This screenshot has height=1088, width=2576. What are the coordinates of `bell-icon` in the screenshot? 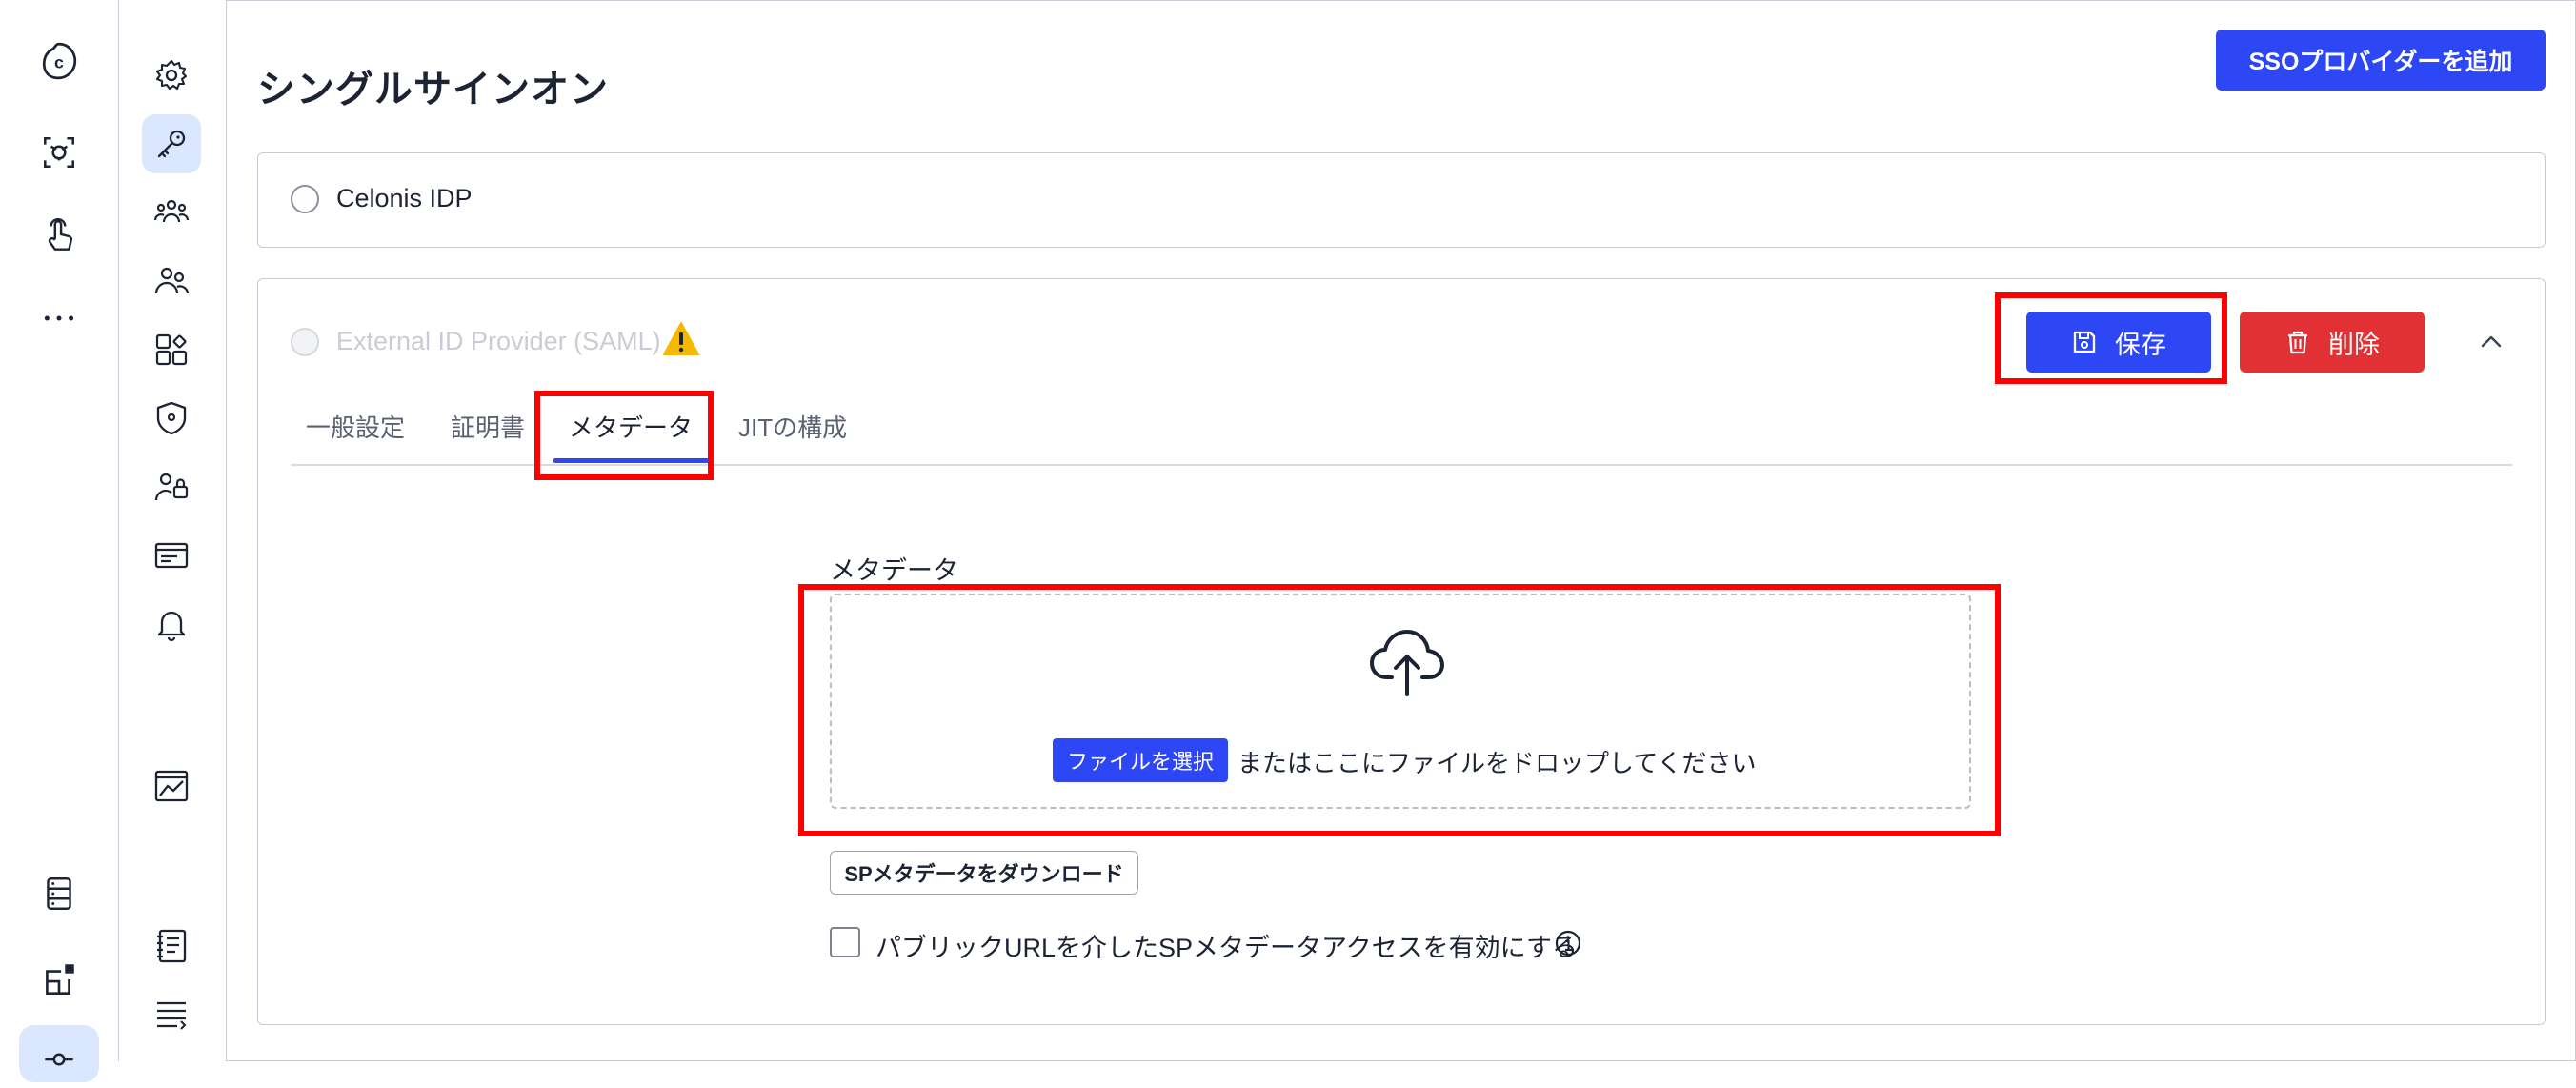 It's located at (172, 624).